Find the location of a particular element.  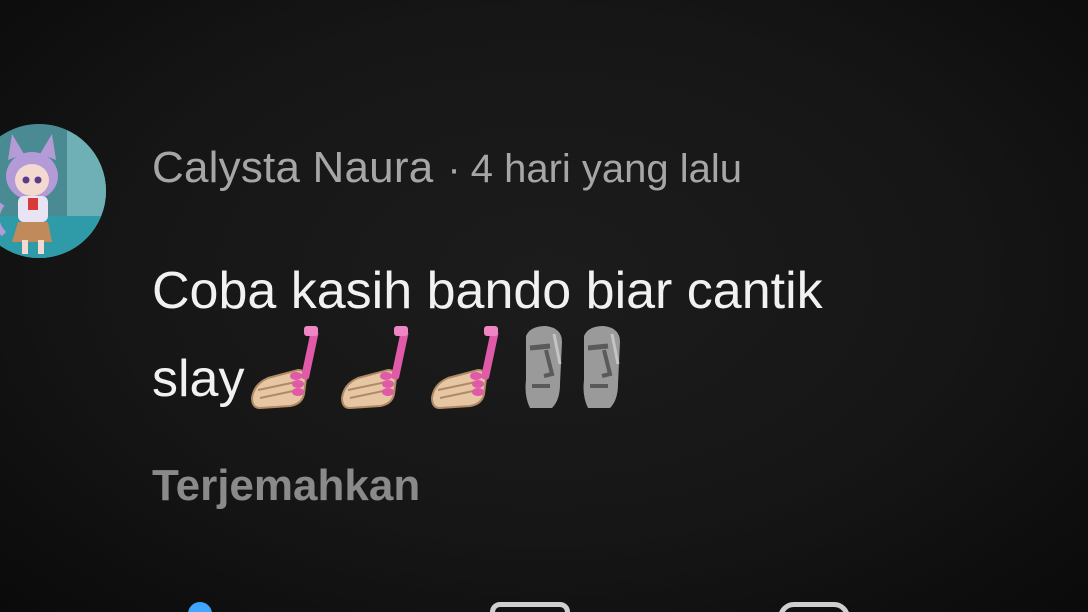

comment-timestamp: 4 hari yang lalu is located at coordinates (606, 169).